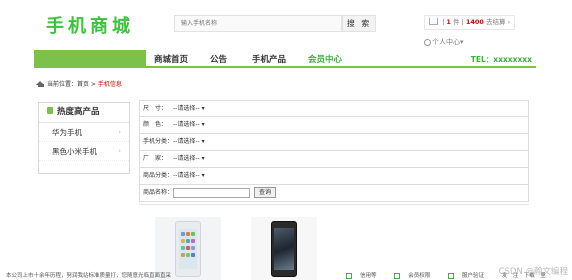  Describe the element at coordinates (416, 275) in the screenshot. I see `footer-link-member: 会员权限` at that location.